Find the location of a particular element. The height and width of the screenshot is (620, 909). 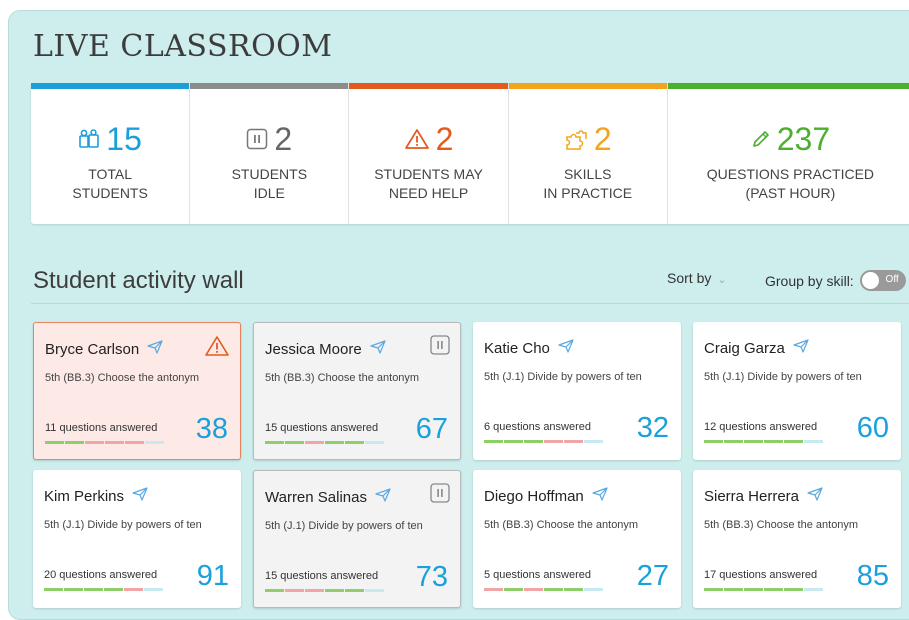

stat-need-help: 2 STUDENTS MAY NEED HELP is located at coordinates (429, 153).